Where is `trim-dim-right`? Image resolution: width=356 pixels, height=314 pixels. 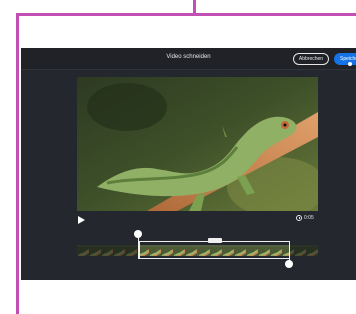
trim-dim-right is located at coordinates (304, 250).